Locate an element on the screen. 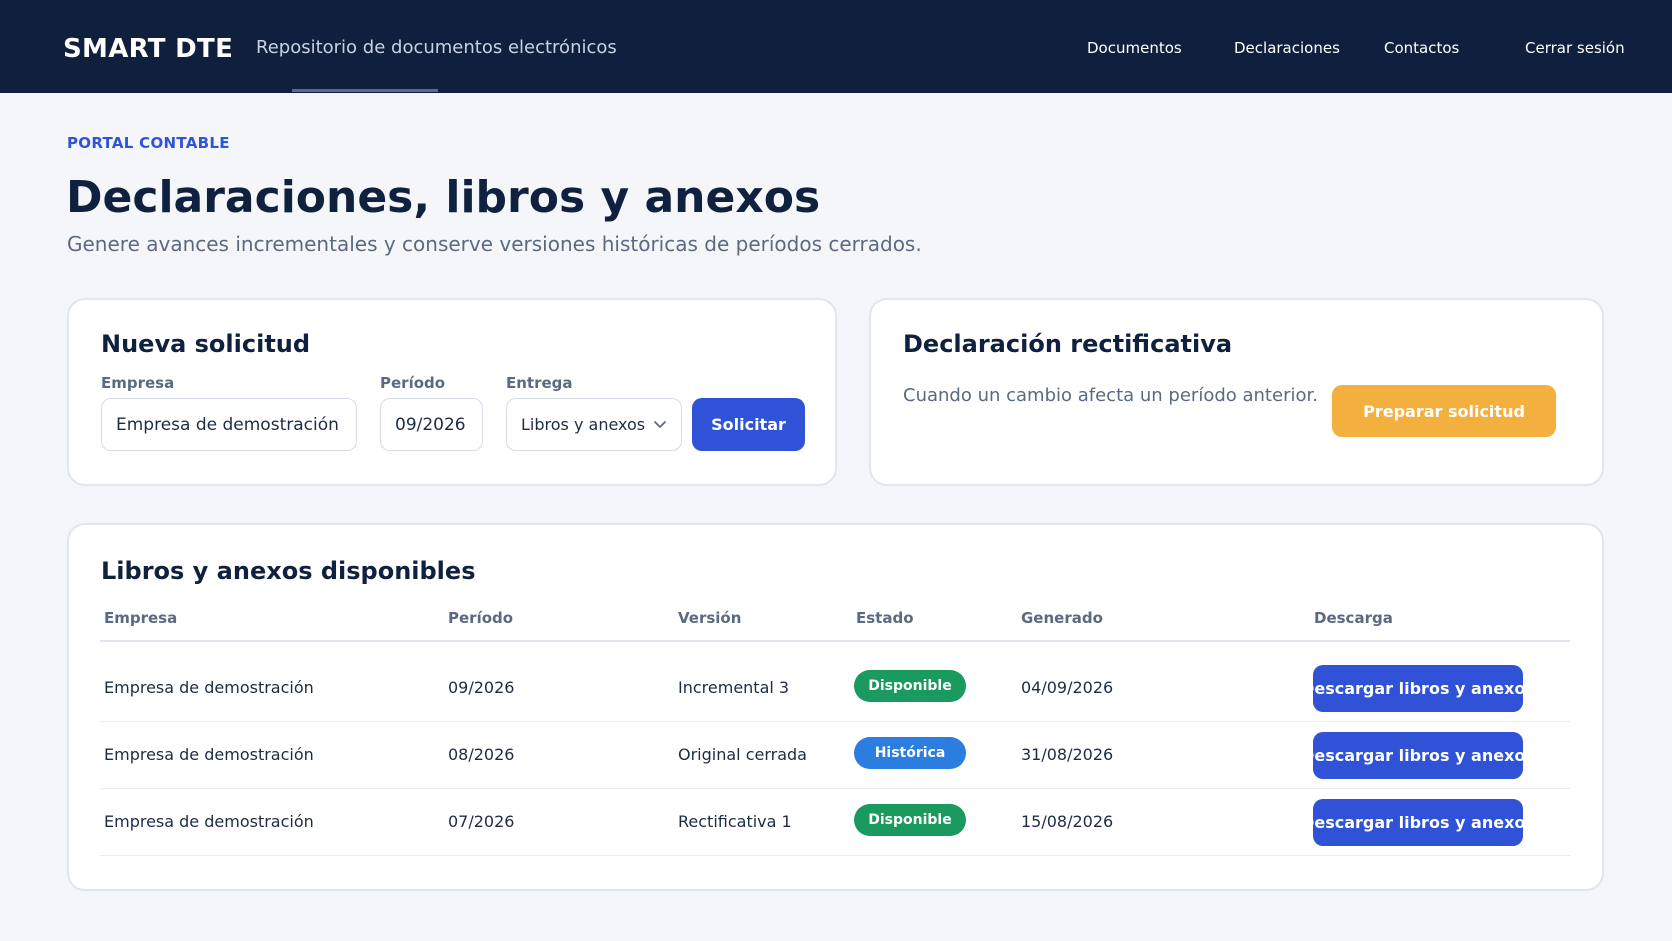 The width and height of the screenshot is (1672, 941). nav-link-contactos: Contactos is located at coordinates (1421, 48).